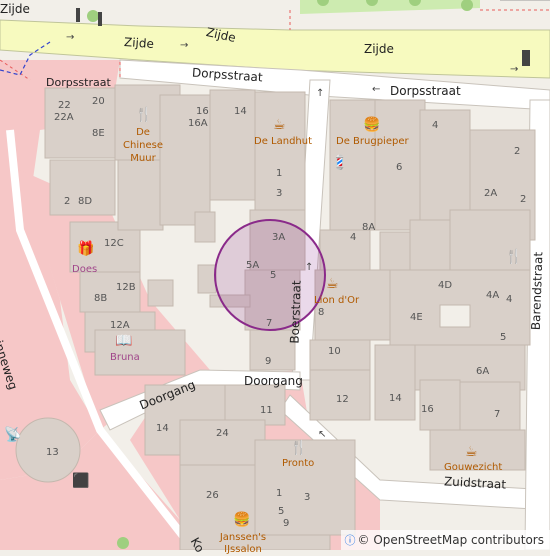 Image resolution: width=550 pixels, height=556 pixels. What do you see at coordinates (279, 237) in the screenshot?
I see `house-number: 3A` at bounding box center [279, 237].